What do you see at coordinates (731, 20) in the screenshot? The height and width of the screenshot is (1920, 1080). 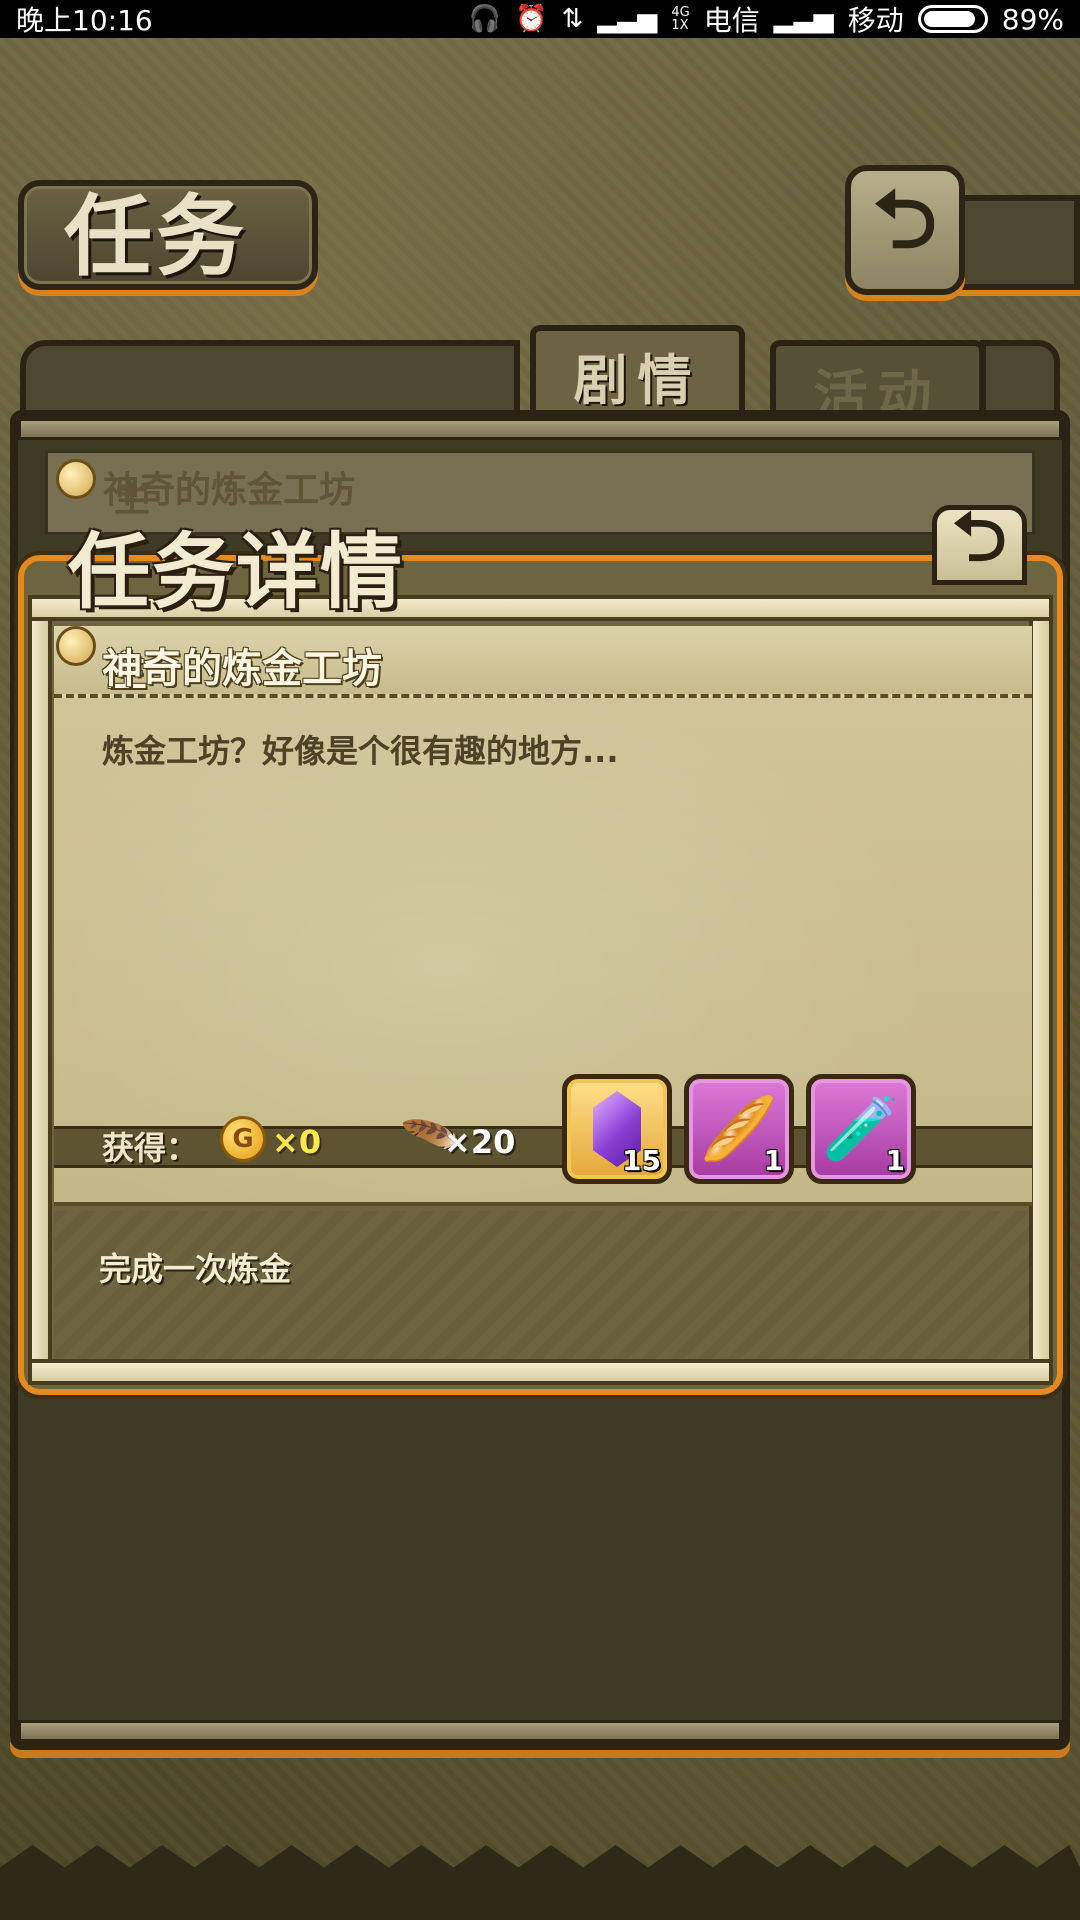 I see `carrier-1: 电信` at bounding box center [731, 20].